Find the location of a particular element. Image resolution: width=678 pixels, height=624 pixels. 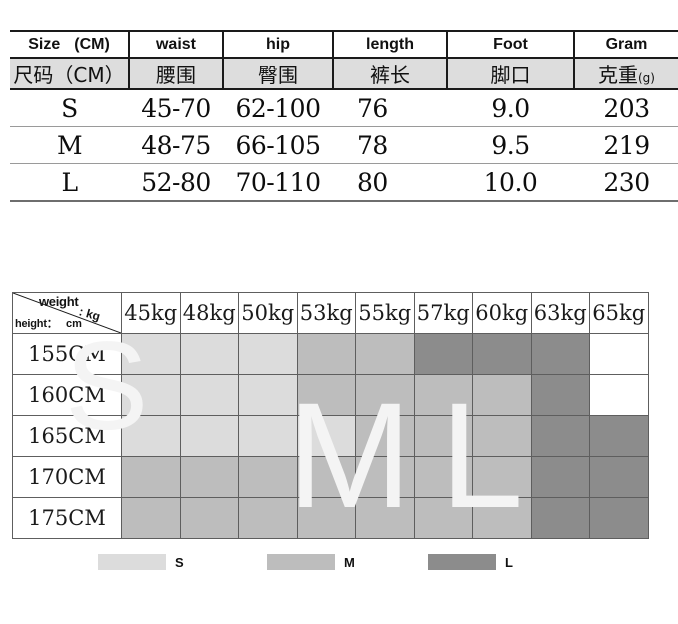

cell-hip: 62-100 is located at coordinates (278, 108).